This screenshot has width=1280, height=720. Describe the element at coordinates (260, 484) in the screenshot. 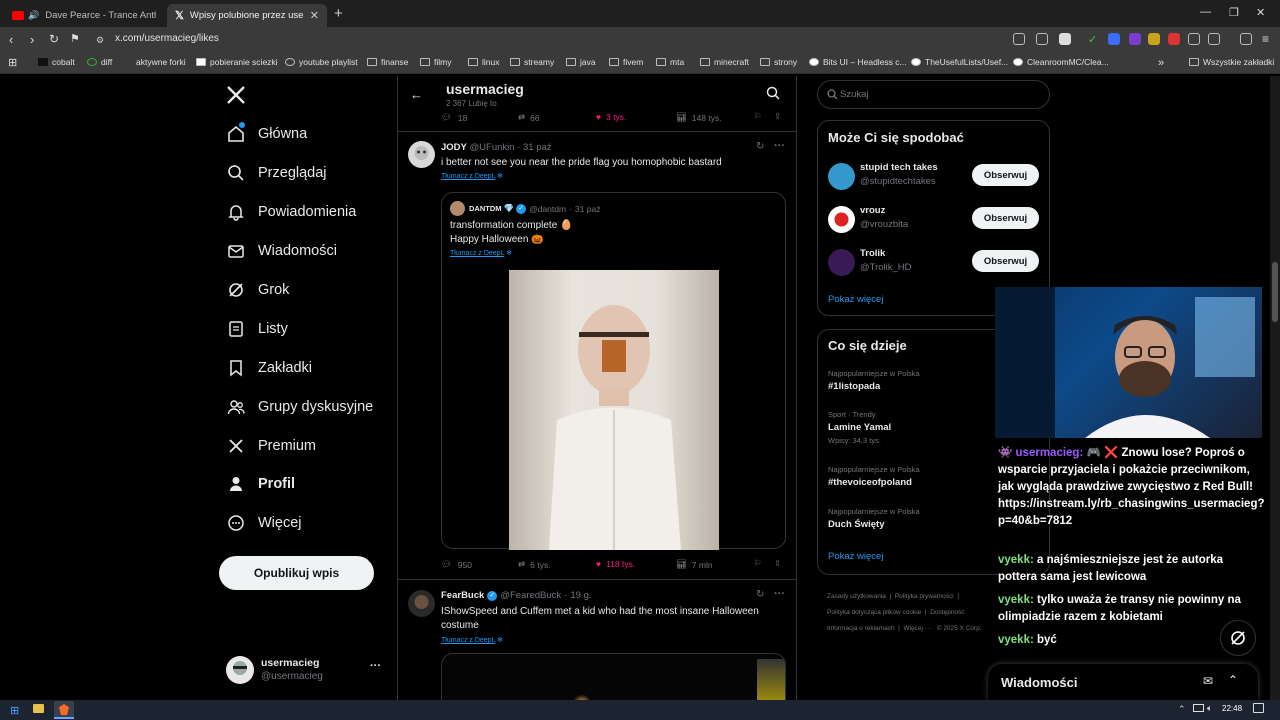

I see `nav-profile: Profil` at that location.